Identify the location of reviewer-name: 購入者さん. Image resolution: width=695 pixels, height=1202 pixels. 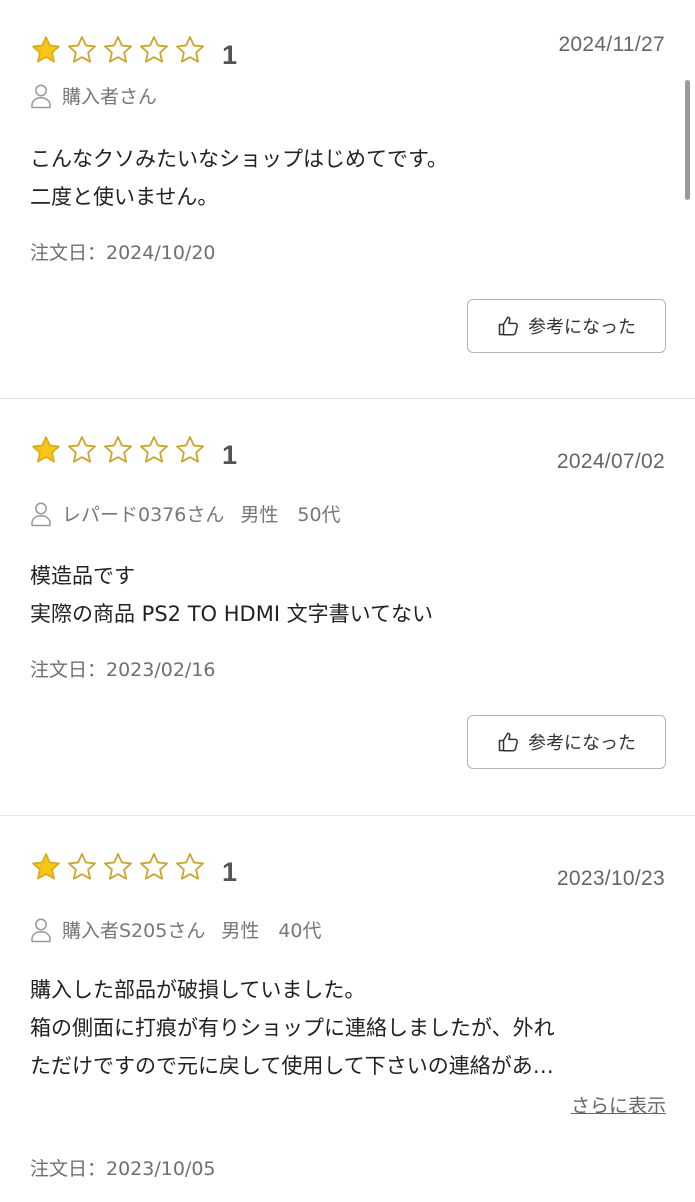
(110, 97).